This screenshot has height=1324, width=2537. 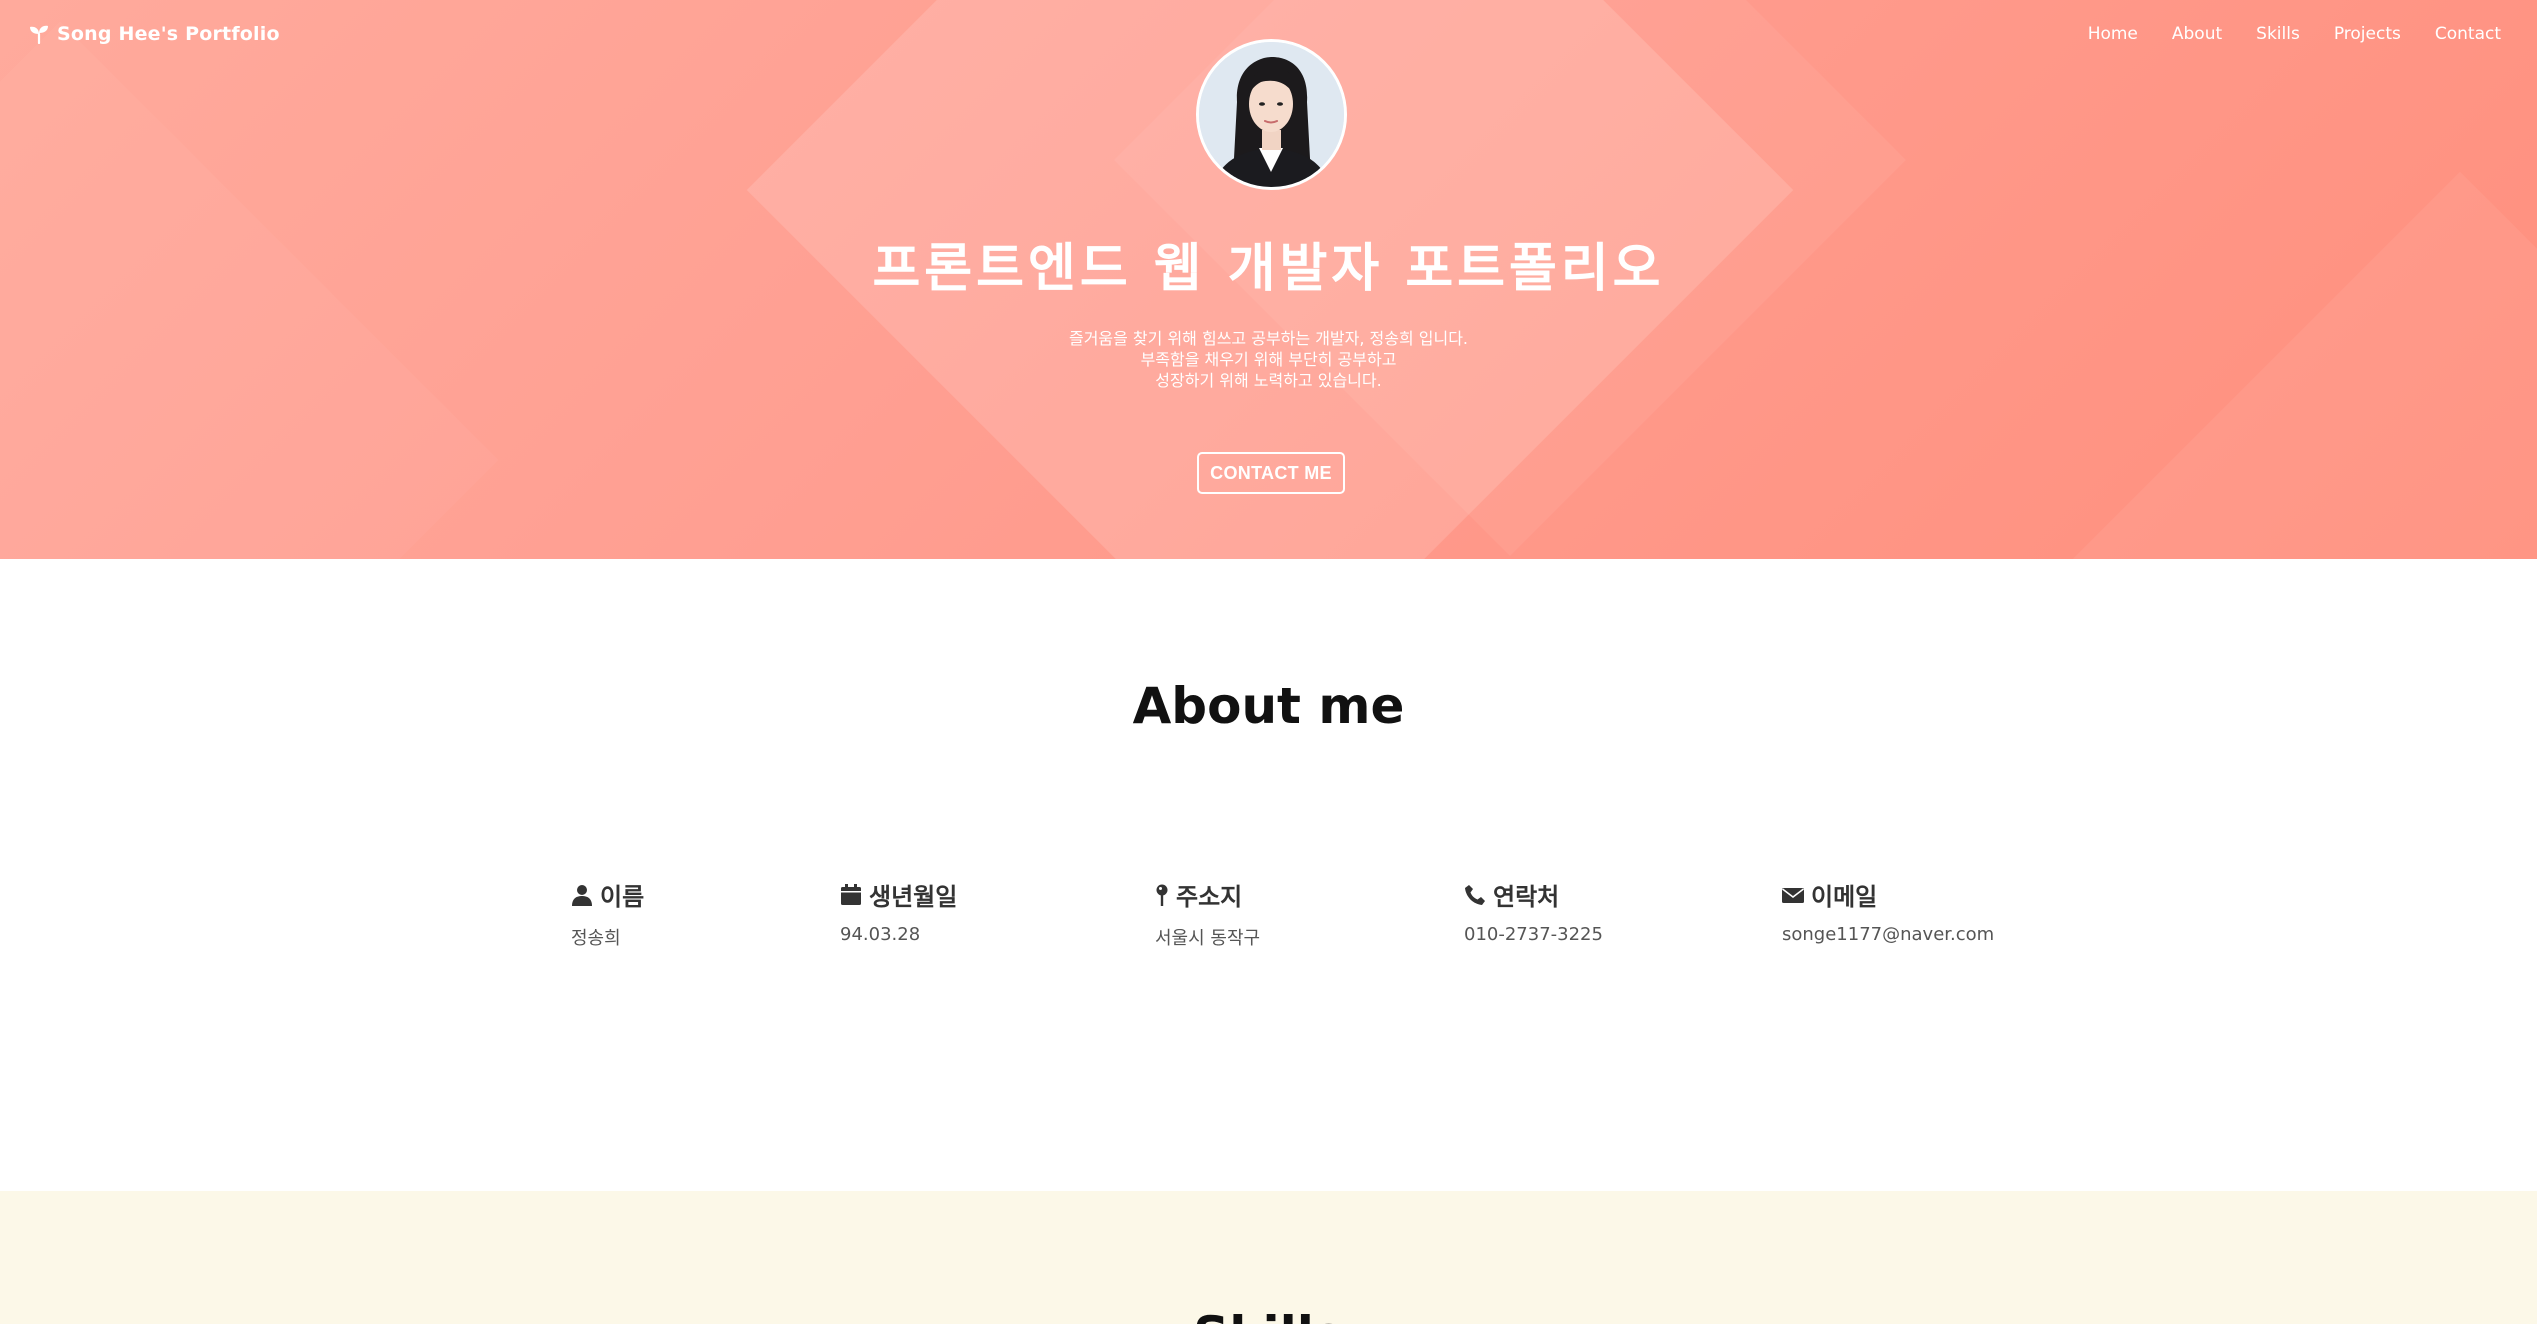 I want to click on brand-name: Song Hee's Portfolio, so click(x=168, y=34).